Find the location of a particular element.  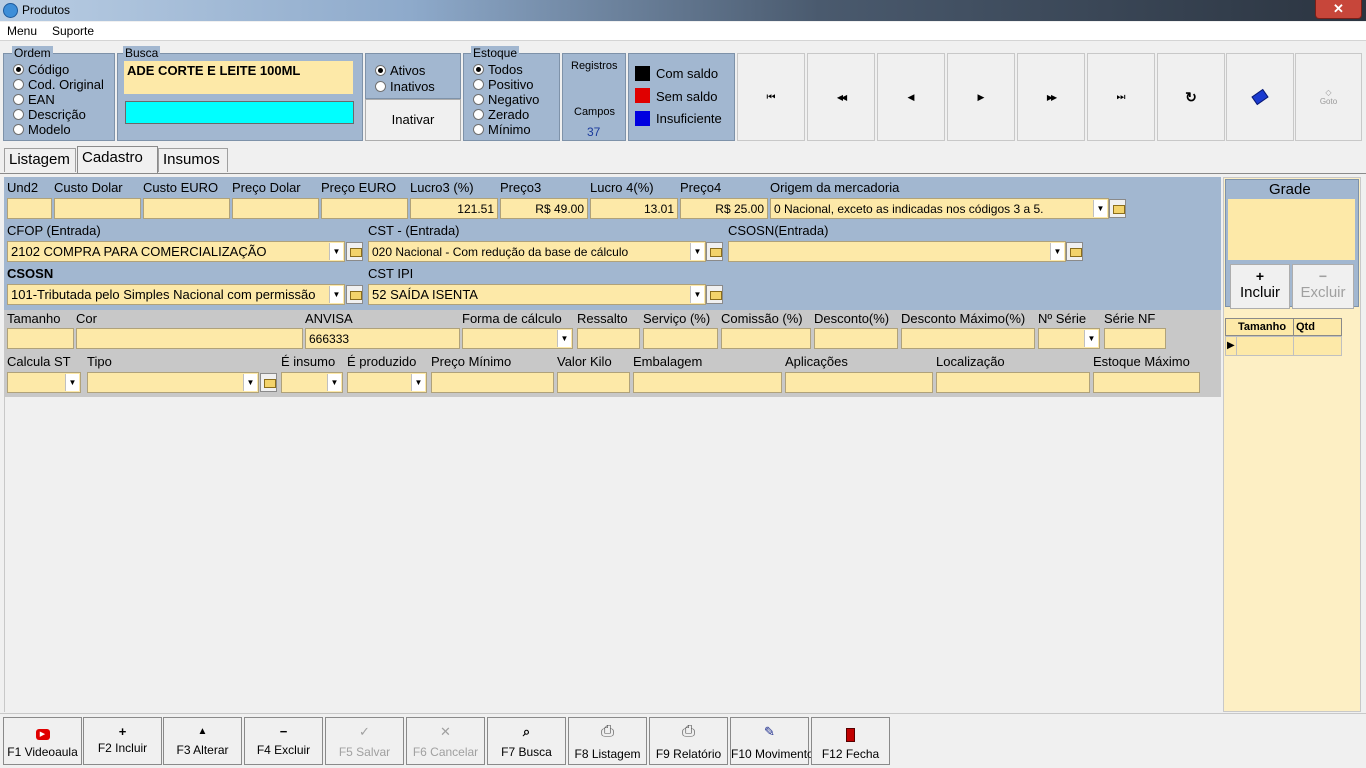

ordem-option-codigo: Código is located at coordinates (41, 69).